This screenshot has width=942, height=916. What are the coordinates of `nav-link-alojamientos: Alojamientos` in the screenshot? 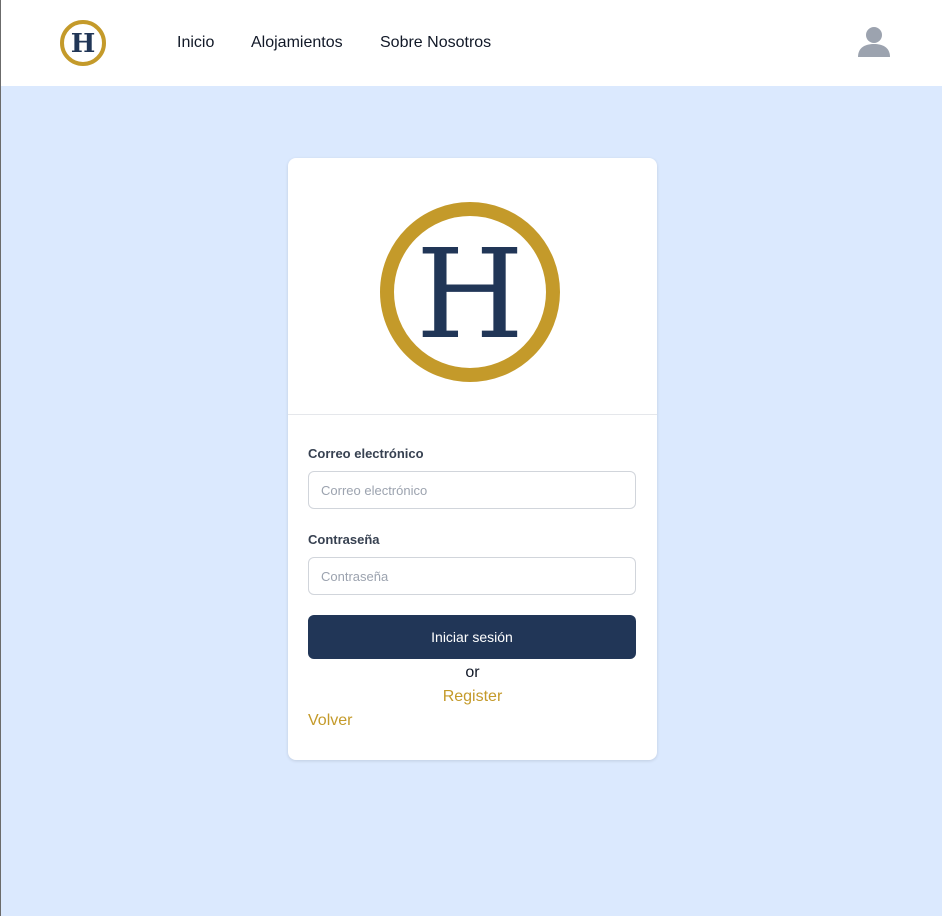 It's located at (297, 43).